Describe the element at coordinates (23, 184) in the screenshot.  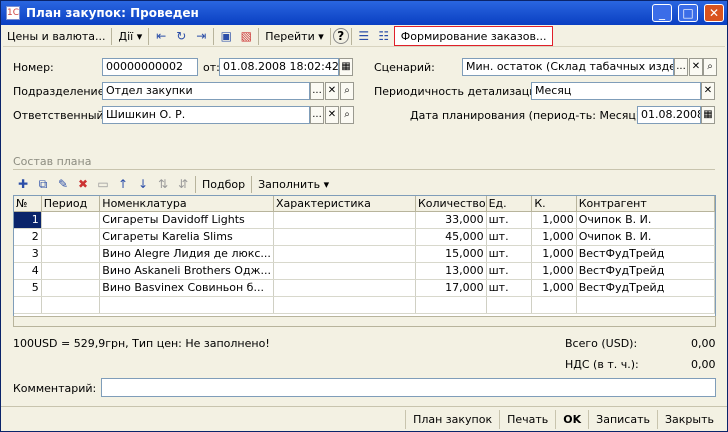
I see `add-row-icon: ✚` at that location.